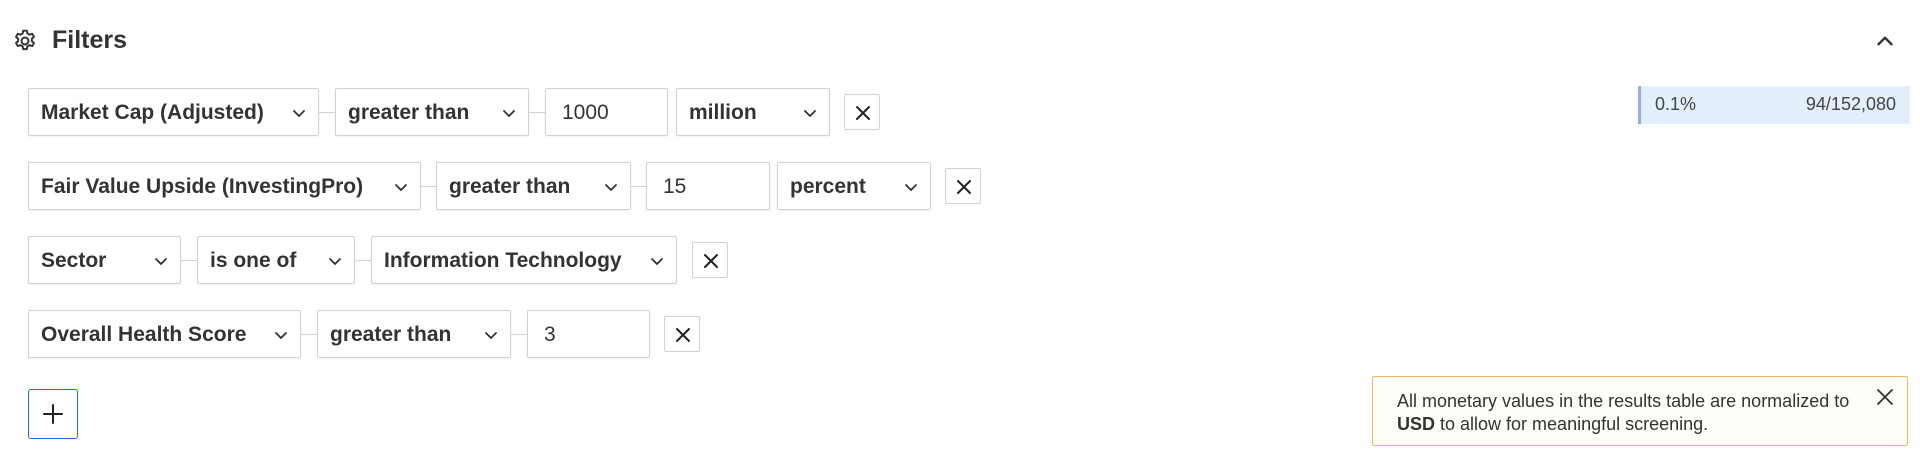 The width and height of the screenshot is (1920, 470). What do you see at coordinates (828, 186) in the screenshot?
I see `unit-select-label: percent` at bounding box center [828, 186].